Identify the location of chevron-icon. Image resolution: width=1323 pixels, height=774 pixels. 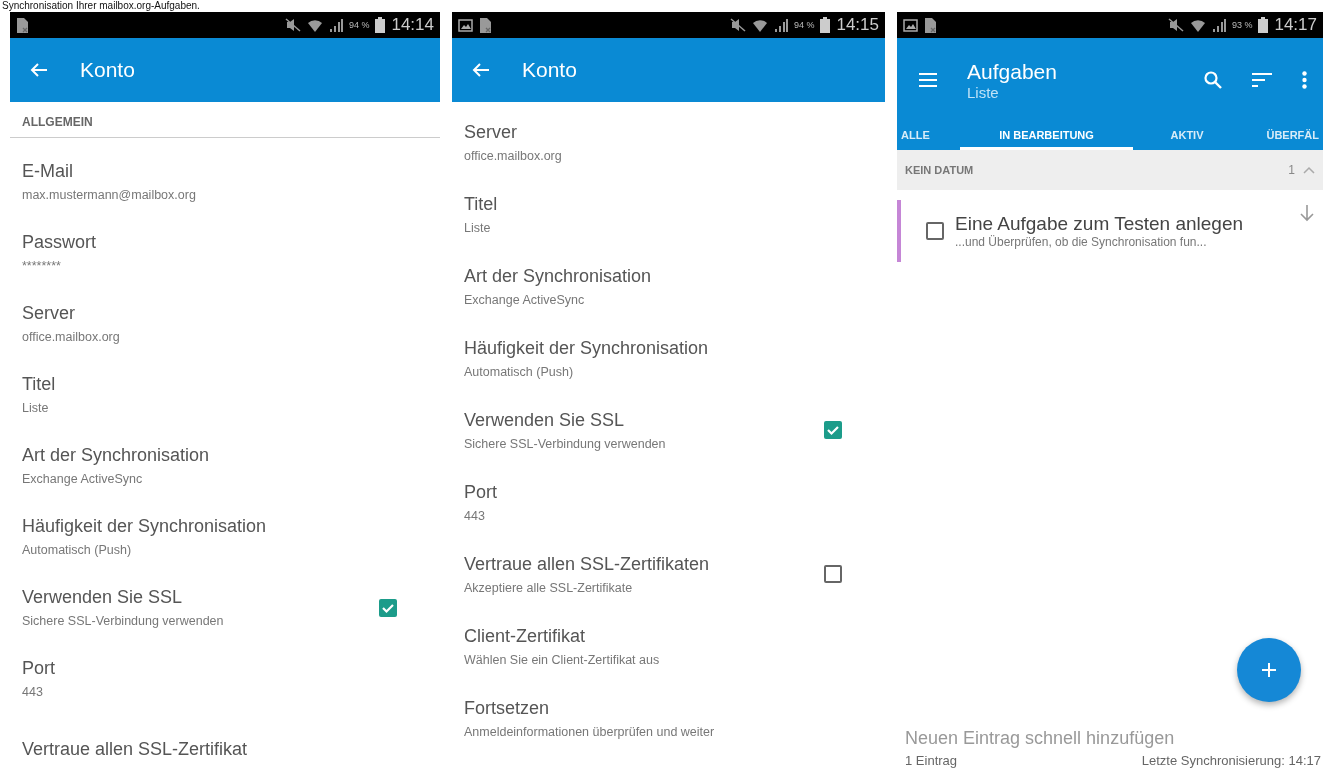
(1309, 170).